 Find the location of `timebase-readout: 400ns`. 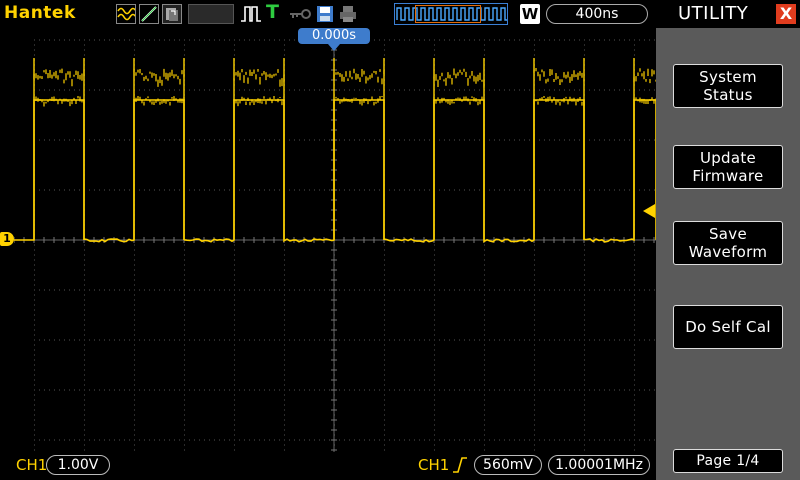

timebase-readout: 400ns is located at coordinates (597, 14).